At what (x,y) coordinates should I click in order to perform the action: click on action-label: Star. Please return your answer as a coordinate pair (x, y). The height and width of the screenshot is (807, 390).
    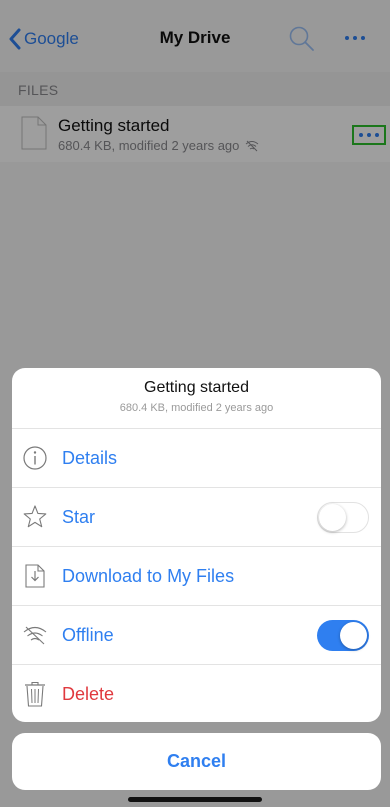
    Looking at the image, I should click on (79, 517).